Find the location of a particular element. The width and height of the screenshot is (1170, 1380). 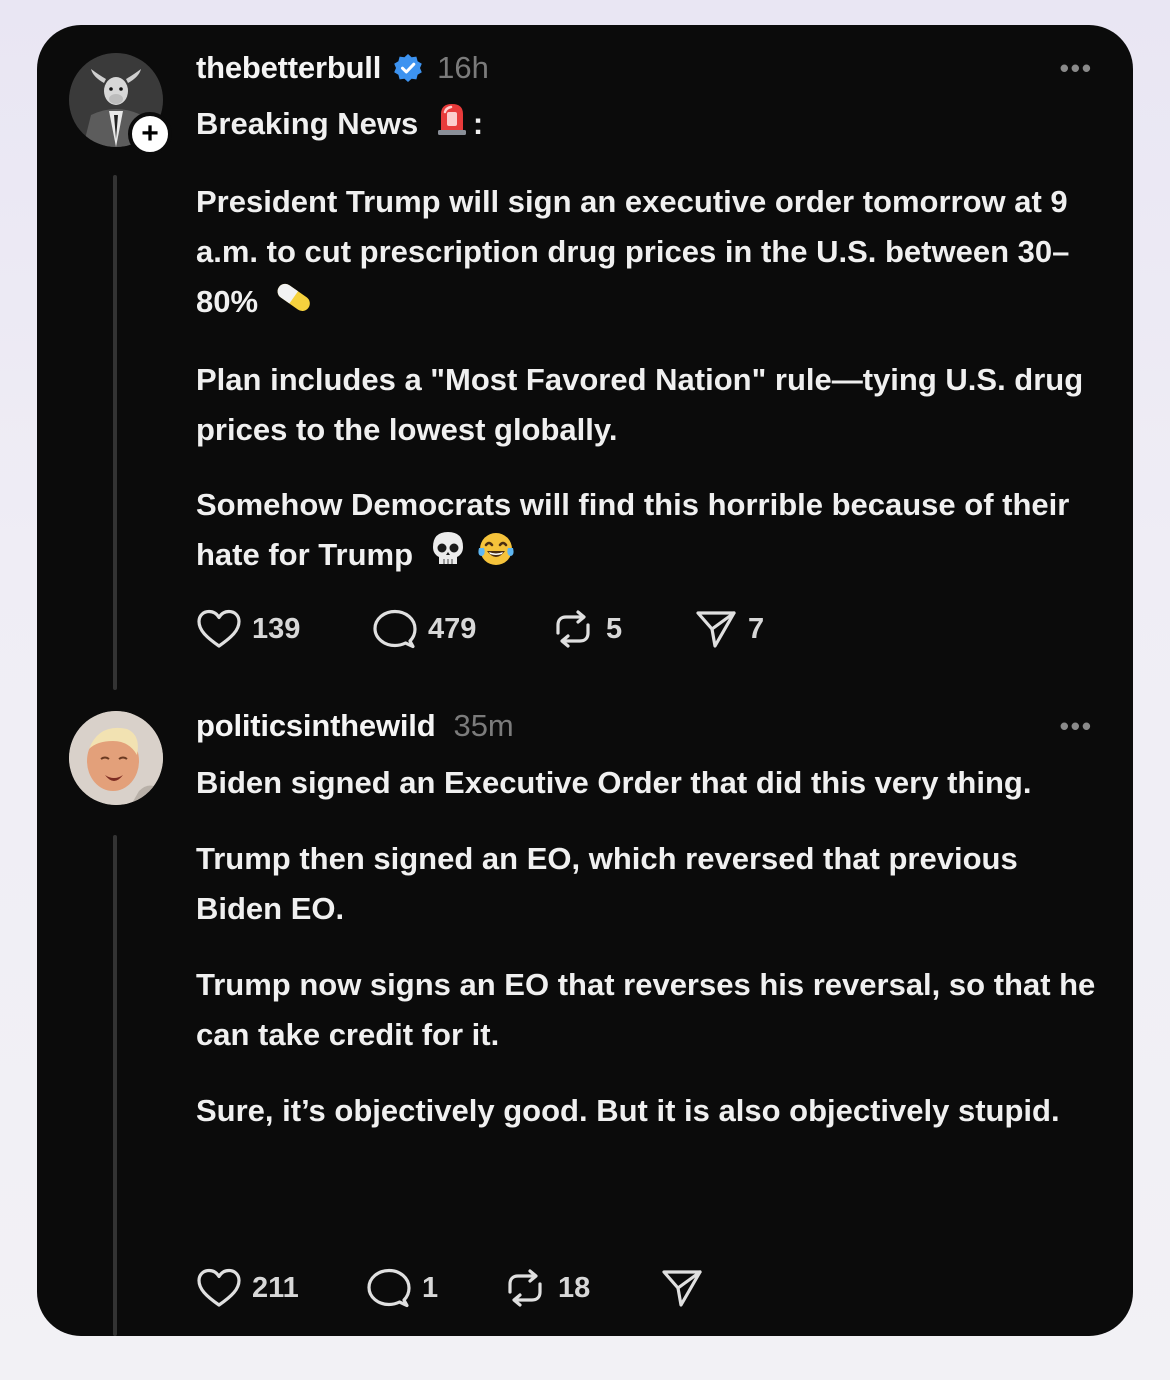

share-button is located at coordinates (687, 1288).